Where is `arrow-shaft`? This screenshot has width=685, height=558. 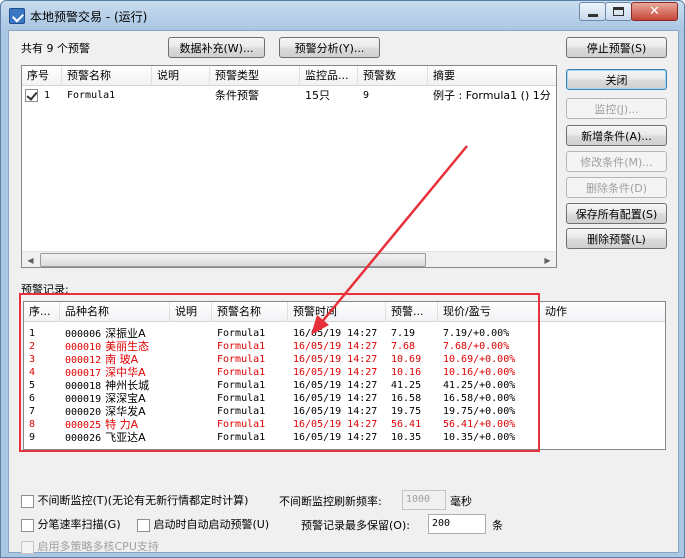
arrow-shaft is located at coordinates (394, 234).